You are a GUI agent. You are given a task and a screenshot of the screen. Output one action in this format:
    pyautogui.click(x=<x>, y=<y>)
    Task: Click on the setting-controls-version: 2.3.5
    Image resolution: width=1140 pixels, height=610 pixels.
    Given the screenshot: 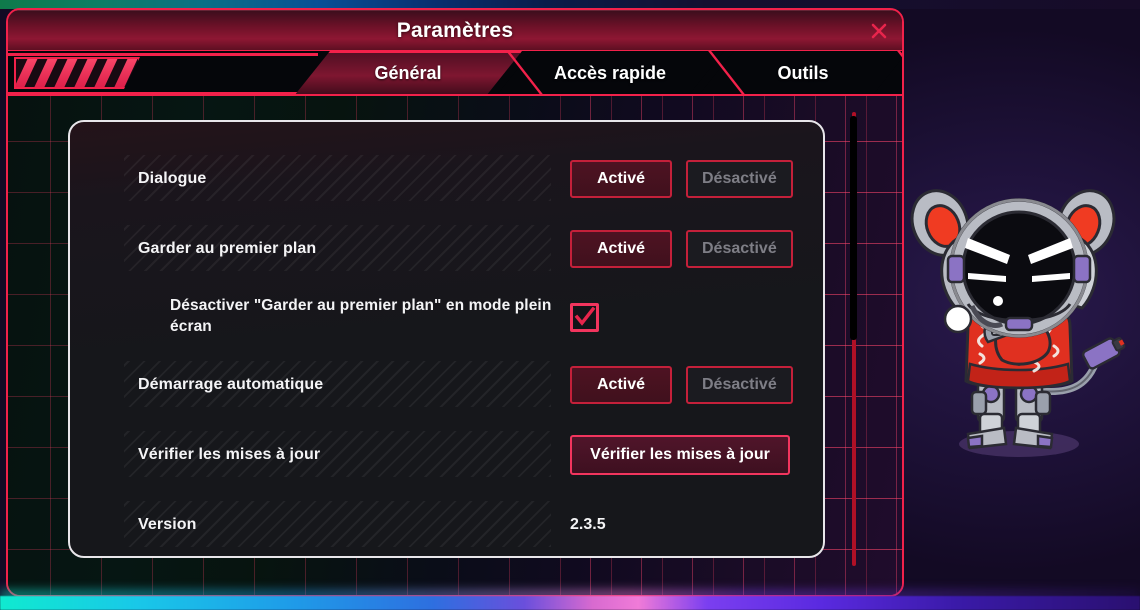 What is the action you would take?
    pyautogui.click(x=588, y=523)
    